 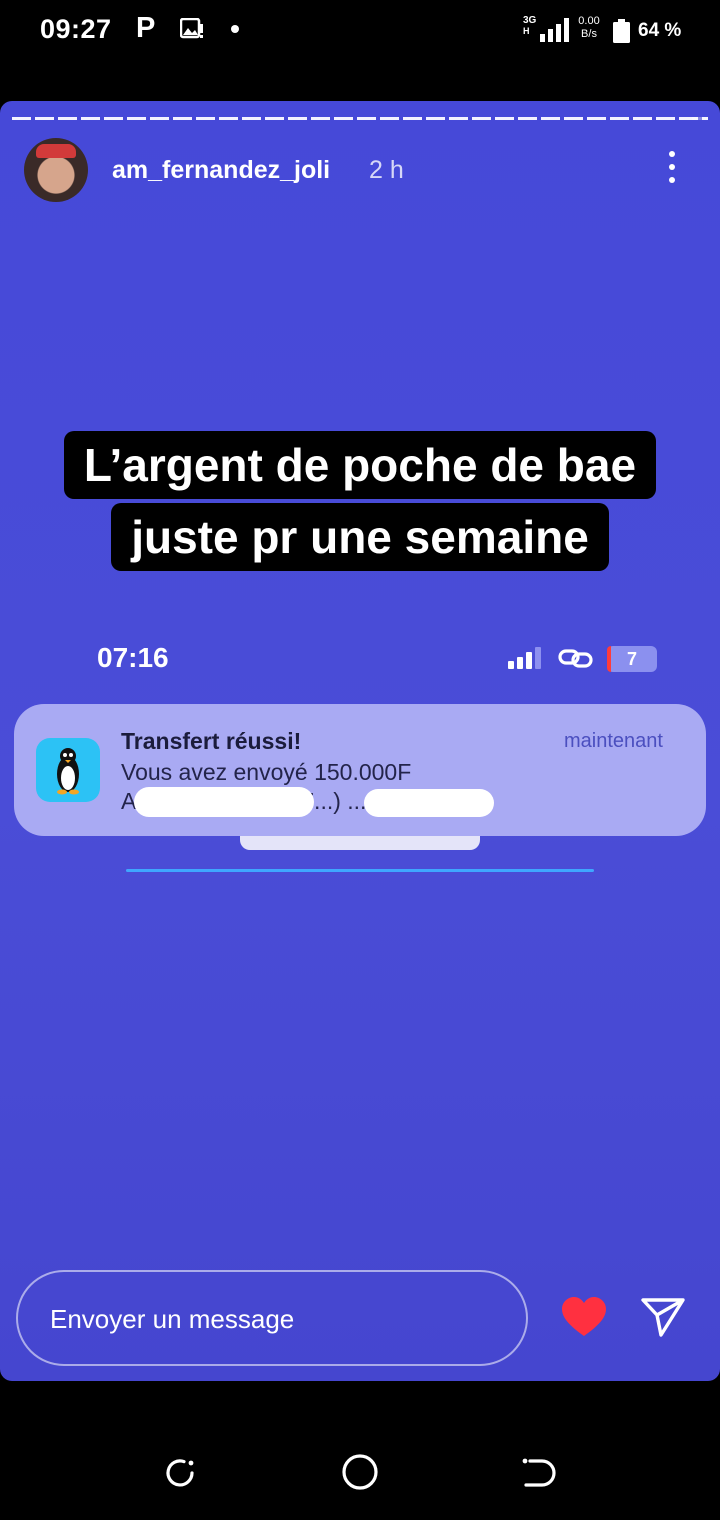 I want to click on status-bar: 09:27 P 3G H 0.00 B/s 64 %, so click(x=360, y=32).